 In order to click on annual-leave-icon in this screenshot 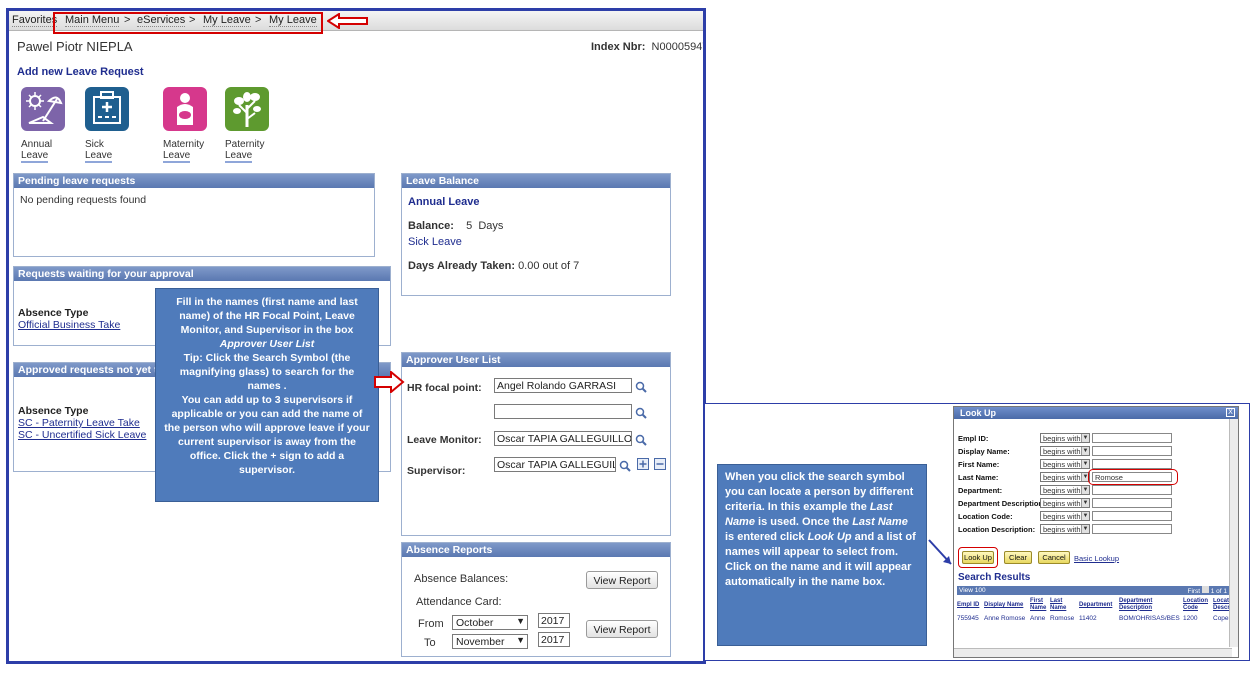, I will do `click(44, 108)`.